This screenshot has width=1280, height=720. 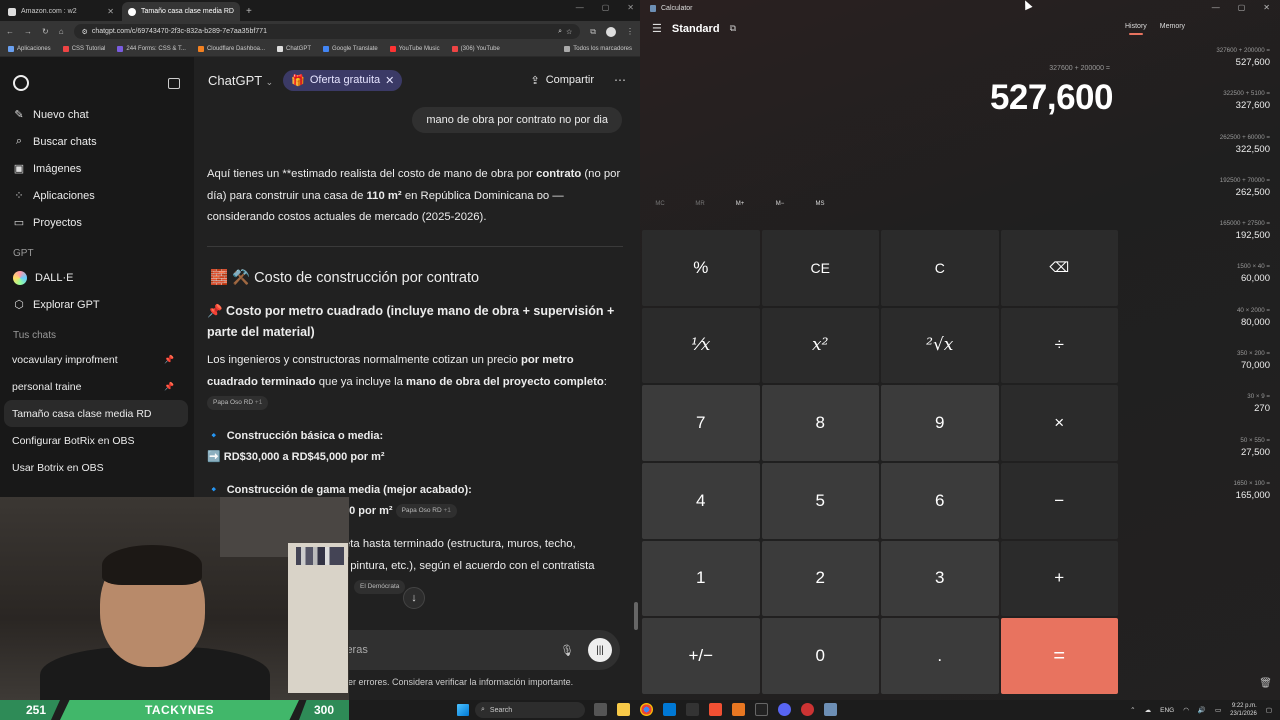 What do you see at coordinates (593, 32) in the screenshot?
I see `extensions-icon: ⧉` at bounding box center [593, 32].